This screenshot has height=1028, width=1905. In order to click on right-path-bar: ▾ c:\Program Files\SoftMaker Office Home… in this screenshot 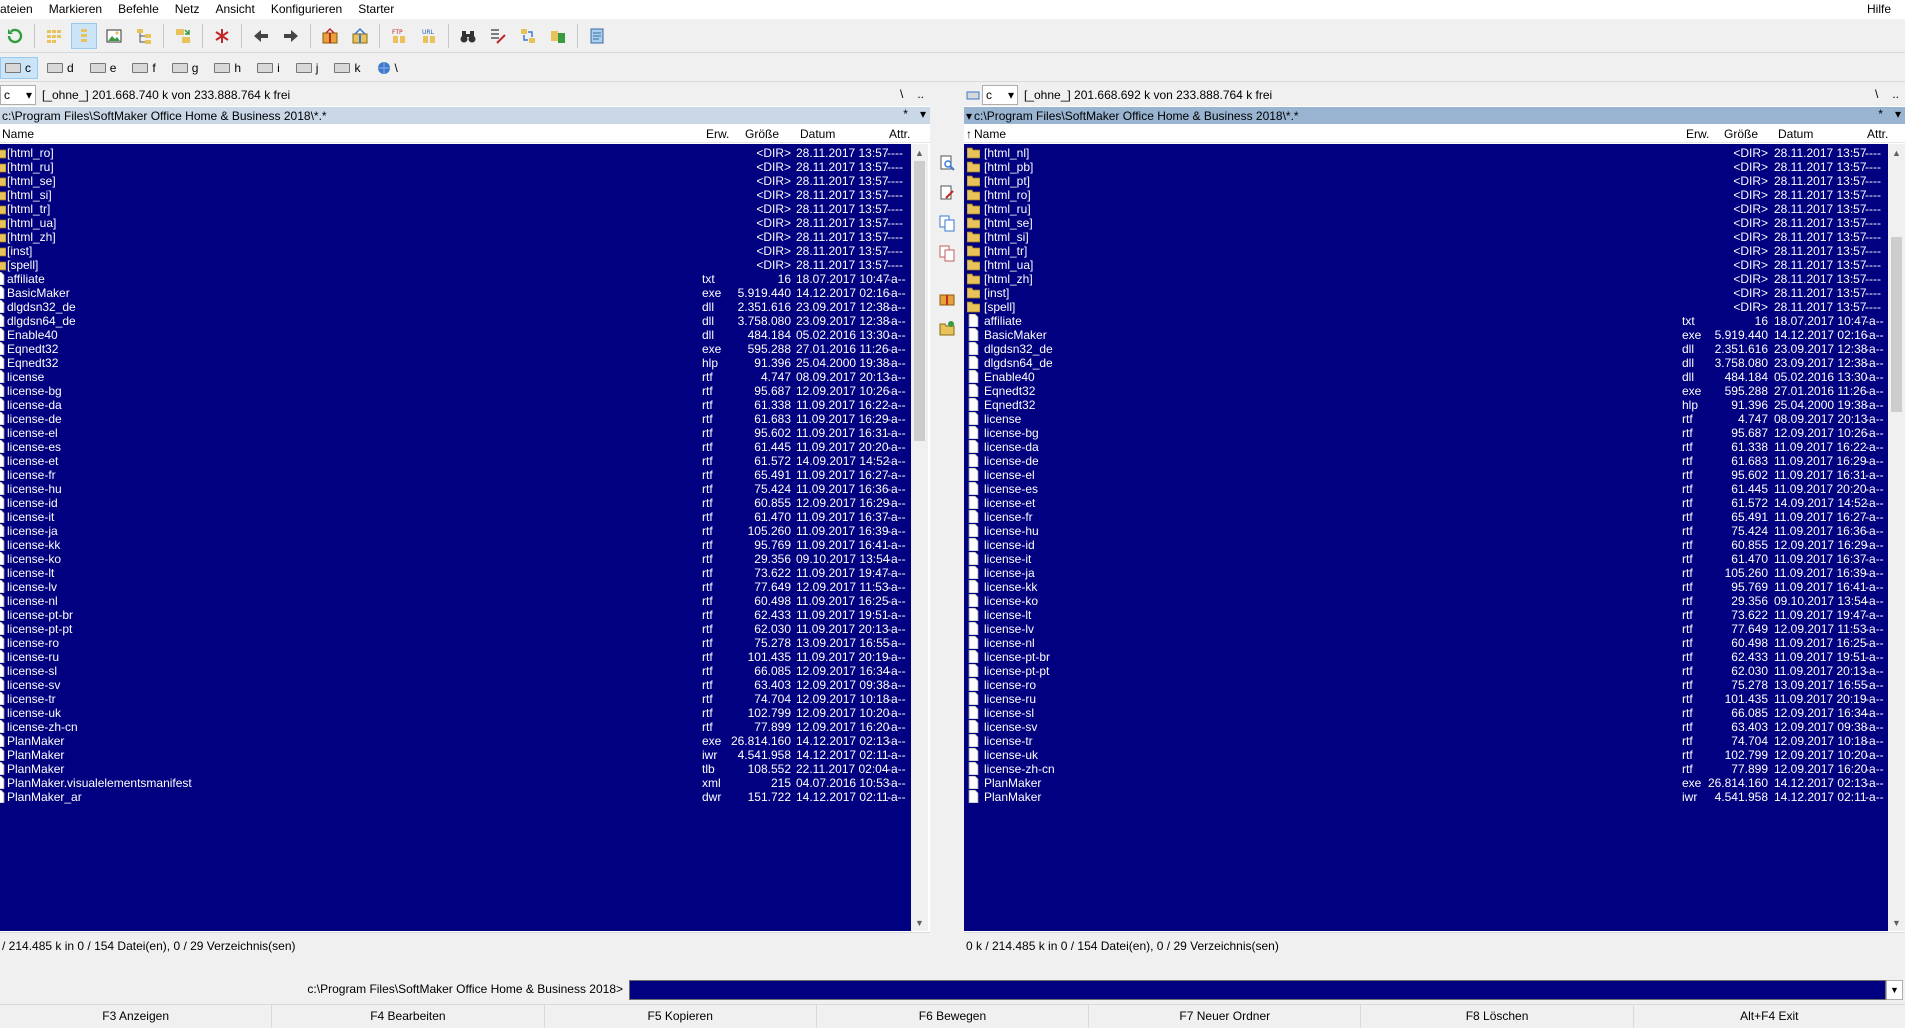, I will do `click(1434, 115)`.